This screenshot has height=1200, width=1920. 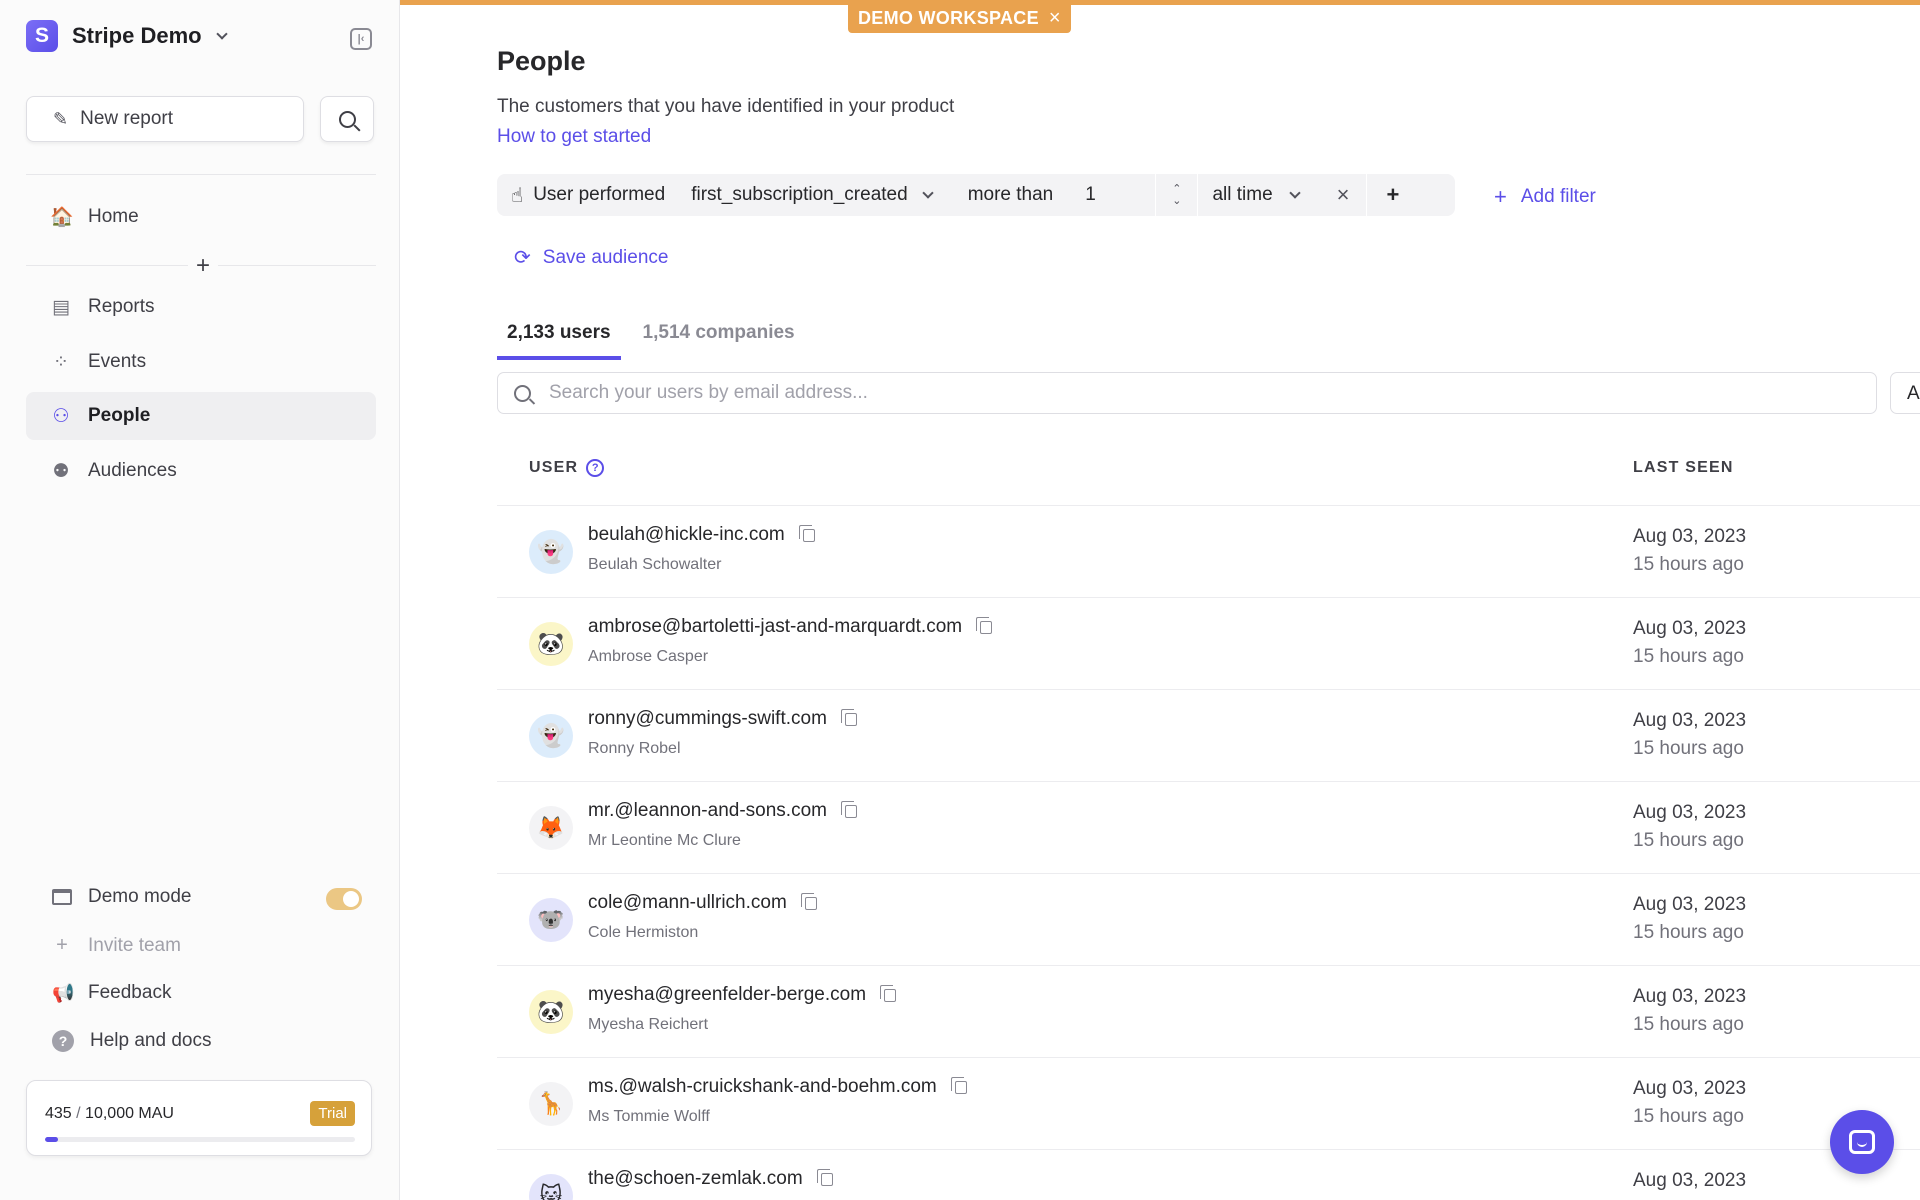 I want to click on remove-filter-icon: ×, so click(x=1343, y=195).